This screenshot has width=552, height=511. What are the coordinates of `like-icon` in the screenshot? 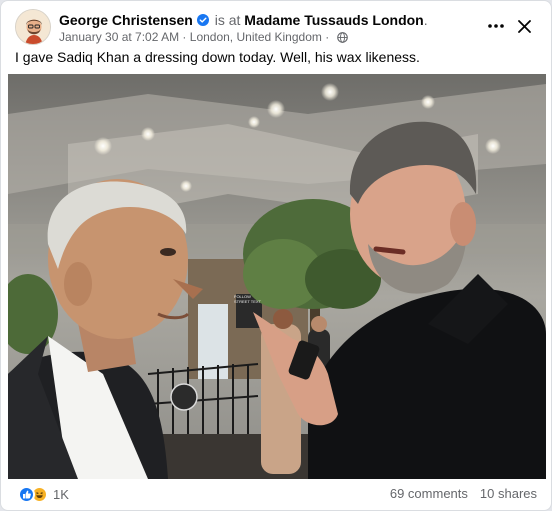 It's located at (26, 494).